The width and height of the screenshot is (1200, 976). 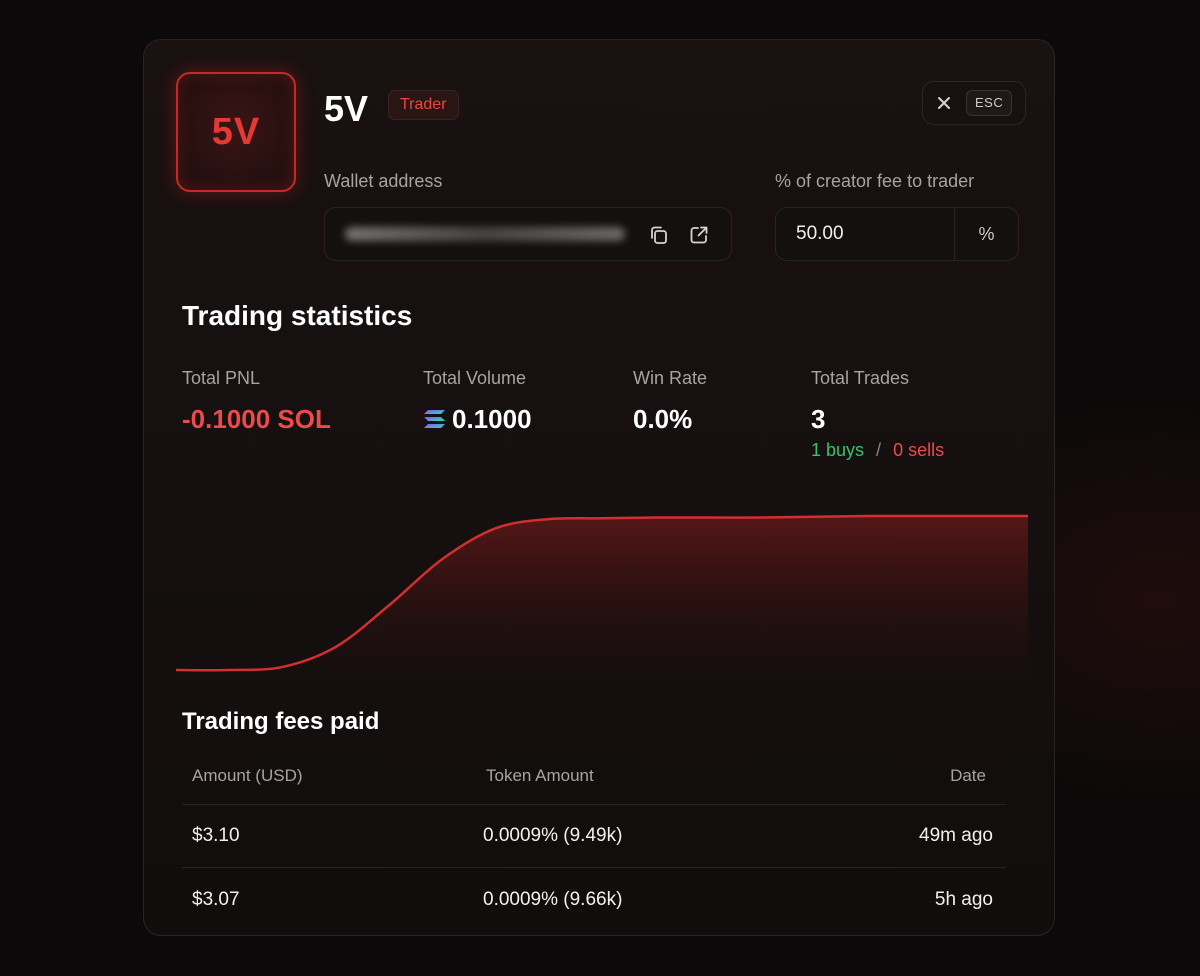 I want to click on total-volume-stat: 0.1000, so click(x=477, y=419).